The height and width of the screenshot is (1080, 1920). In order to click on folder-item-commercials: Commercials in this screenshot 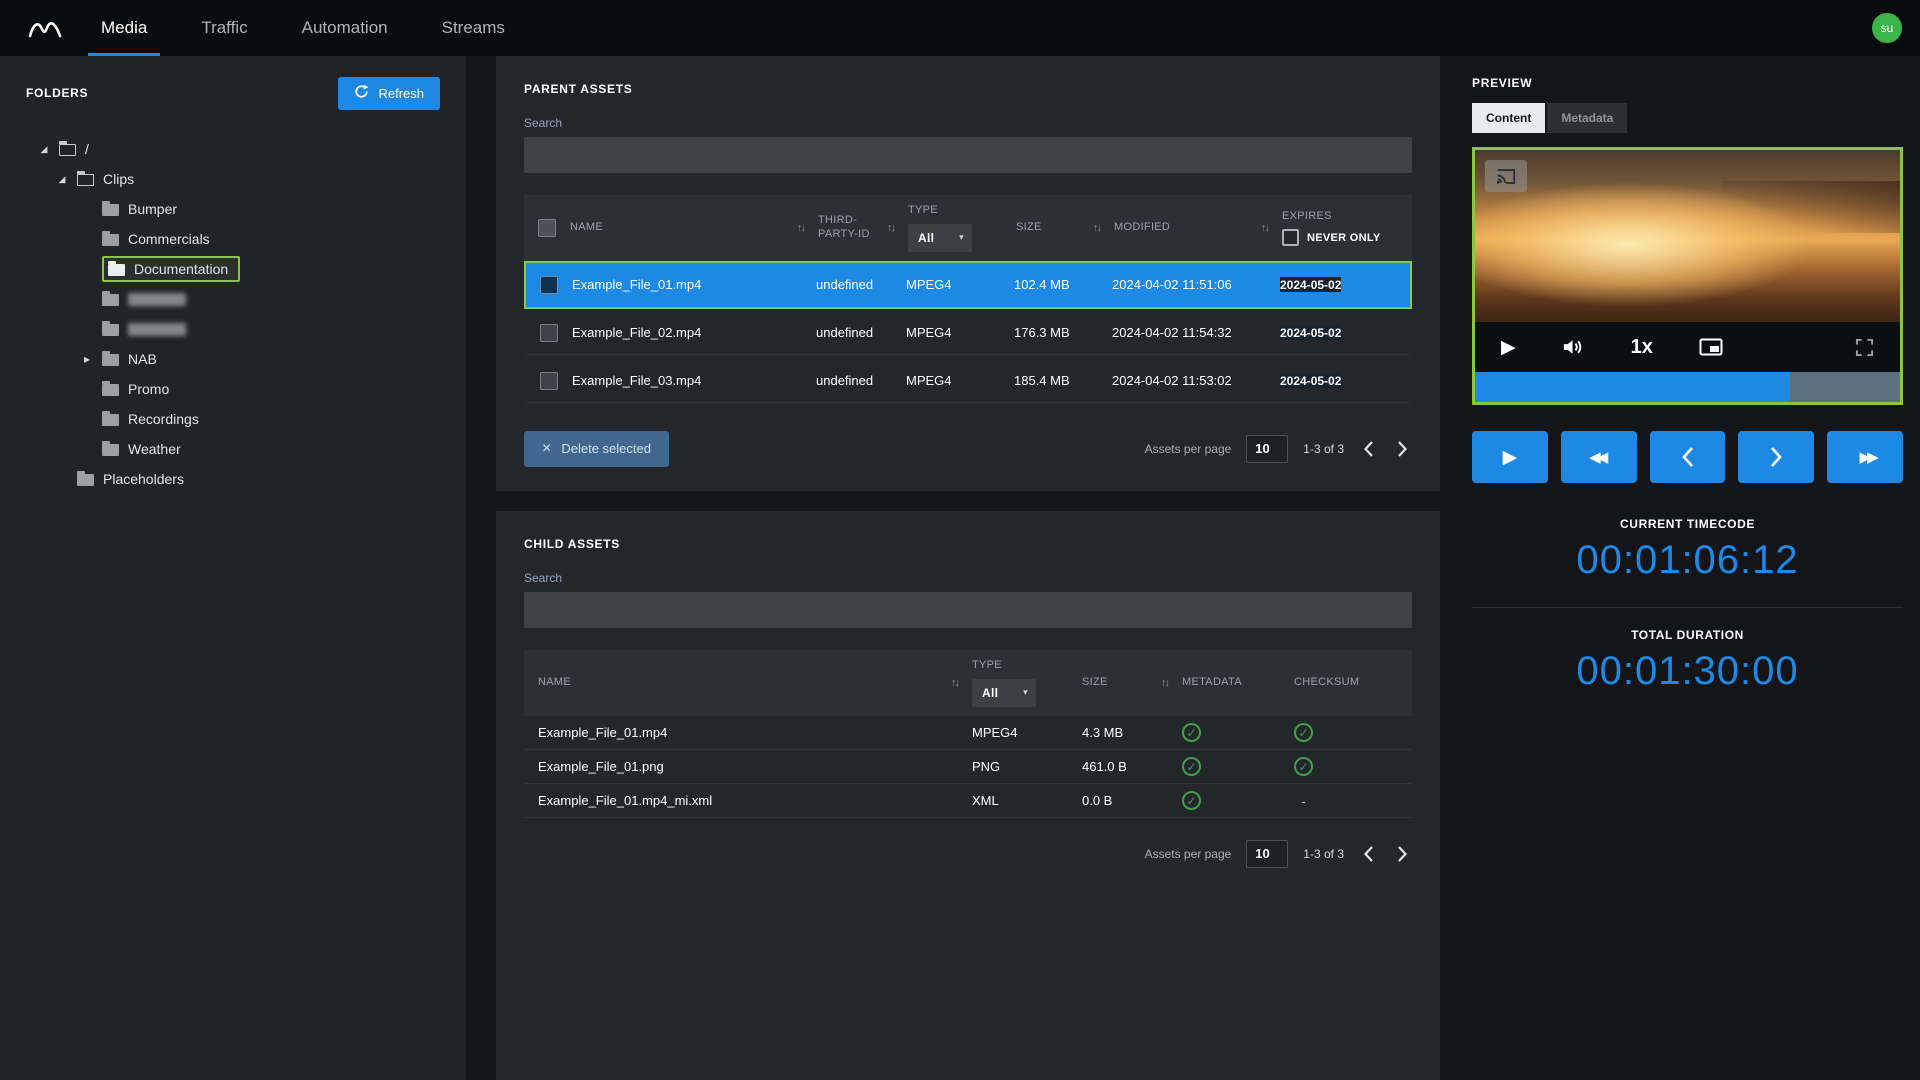, I will do `click(233, 239)`.